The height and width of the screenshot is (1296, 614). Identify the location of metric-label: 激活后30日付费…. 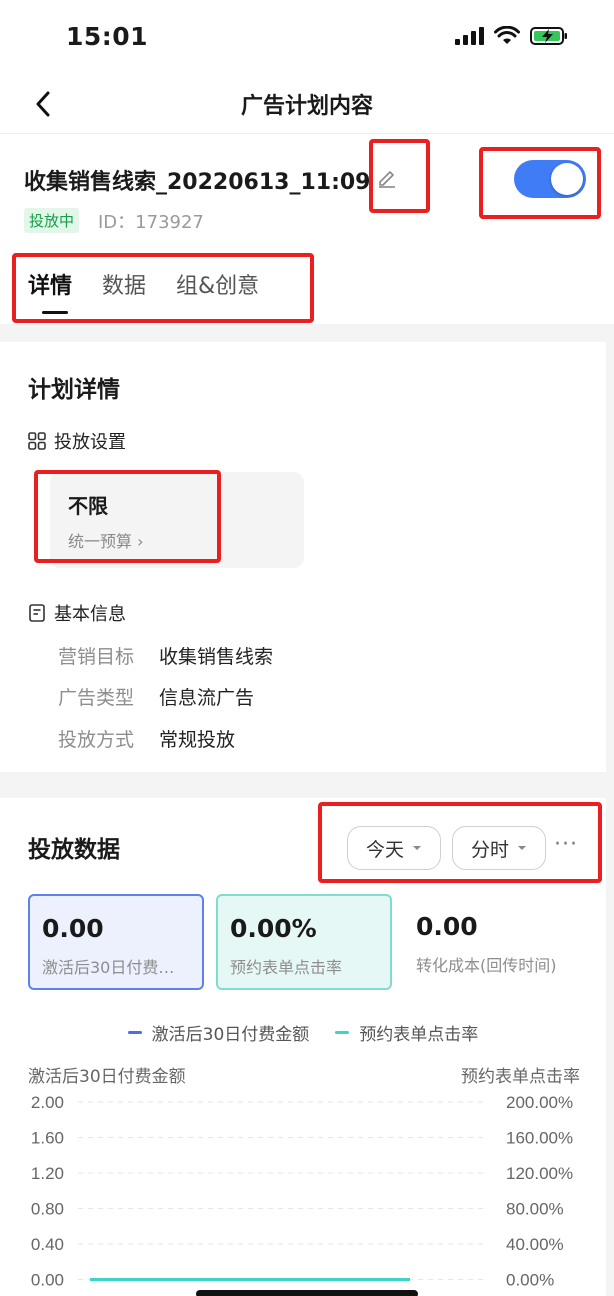
(108, 967).